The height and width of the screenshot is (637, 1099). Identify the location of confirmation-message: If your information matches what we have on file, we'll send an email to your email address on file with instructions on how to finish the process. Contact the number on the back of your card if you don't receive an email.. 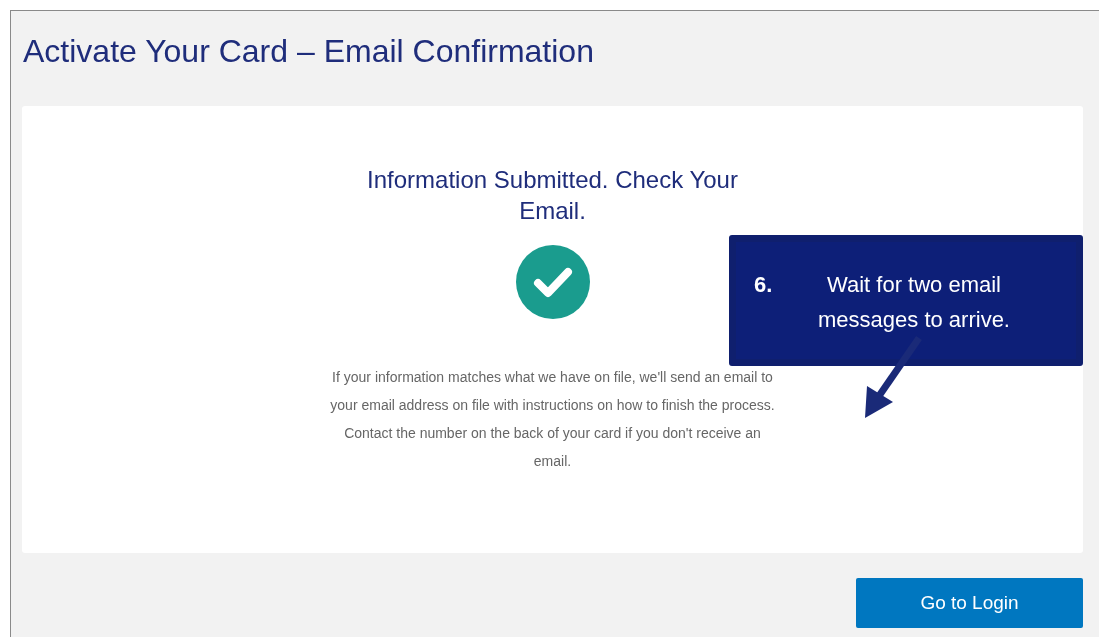
(552, 419).